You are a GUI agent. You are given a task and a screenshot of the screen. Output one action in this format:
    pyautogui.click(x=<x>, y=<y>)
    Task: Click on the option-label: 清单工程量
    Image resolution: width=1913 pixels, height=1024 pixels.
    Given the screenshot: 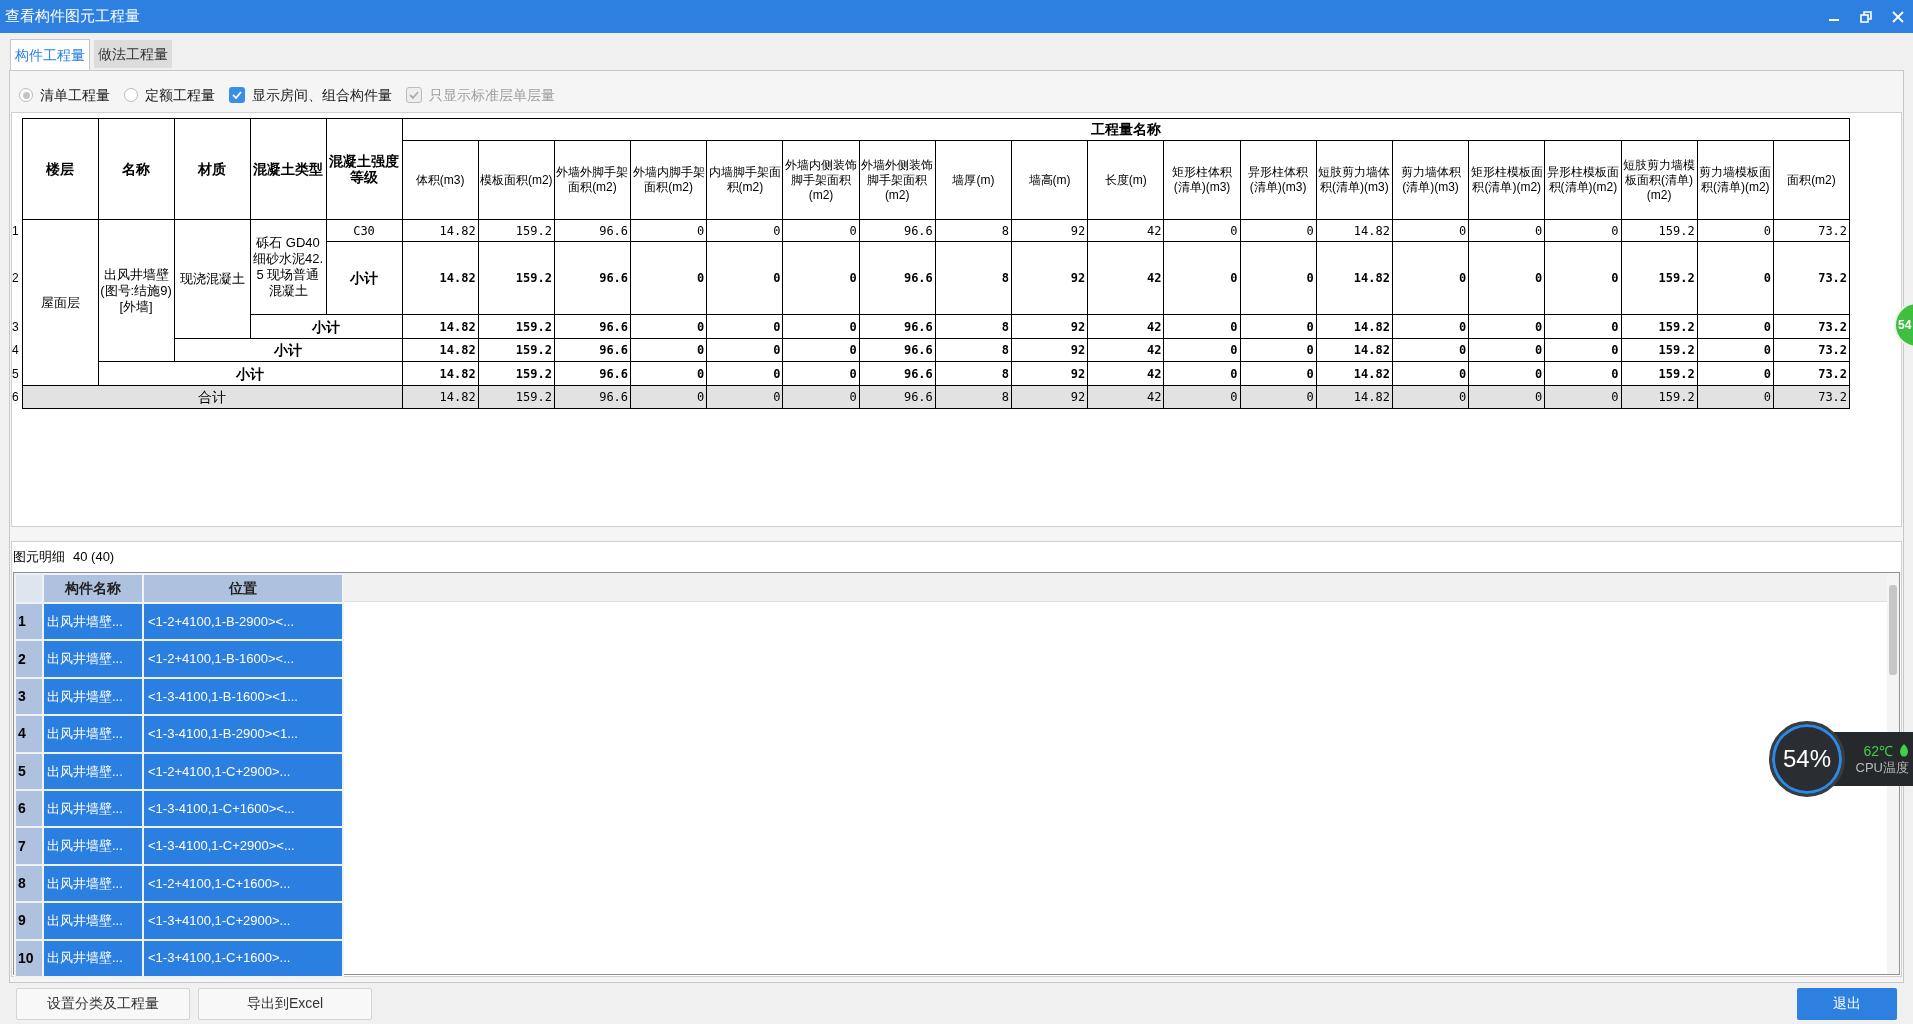 What is the action you would take?
    pyautogui.click(x=75, y=95)
    